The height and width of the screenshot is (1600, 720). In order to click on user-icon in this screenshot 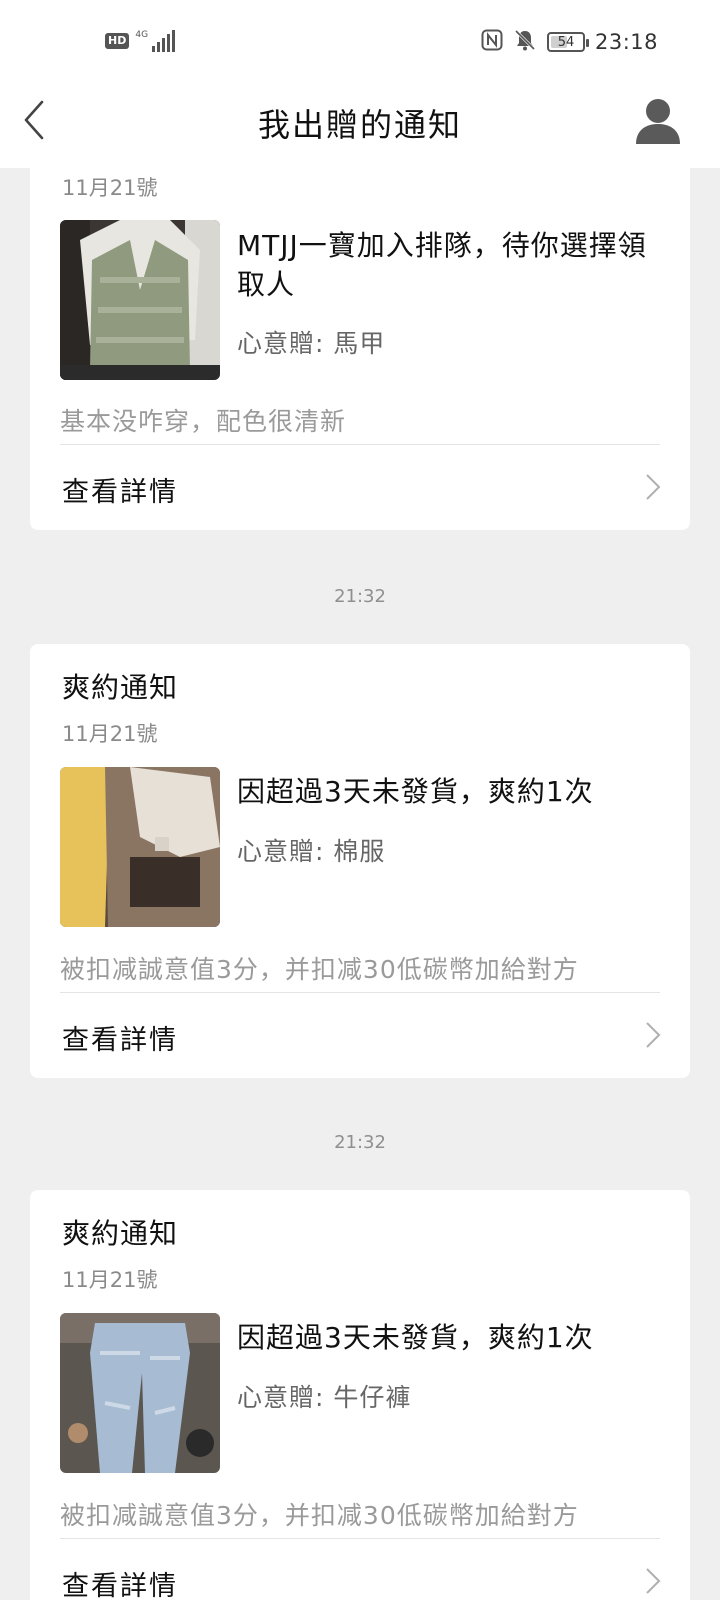, I will do `click(658, 121)`.